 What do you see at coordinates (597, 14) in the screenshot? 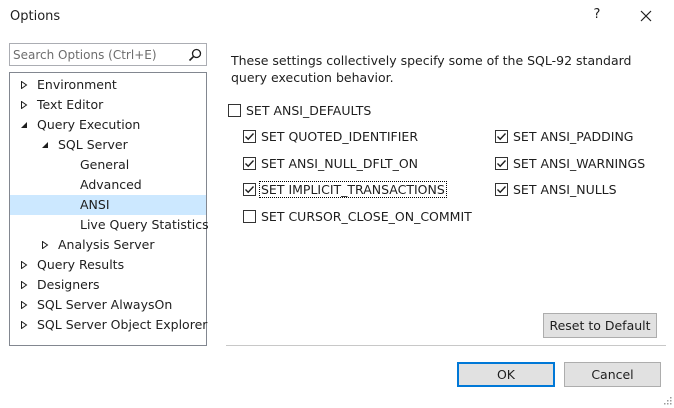
I see `help-button: ?` at bounding box center [597, 14].